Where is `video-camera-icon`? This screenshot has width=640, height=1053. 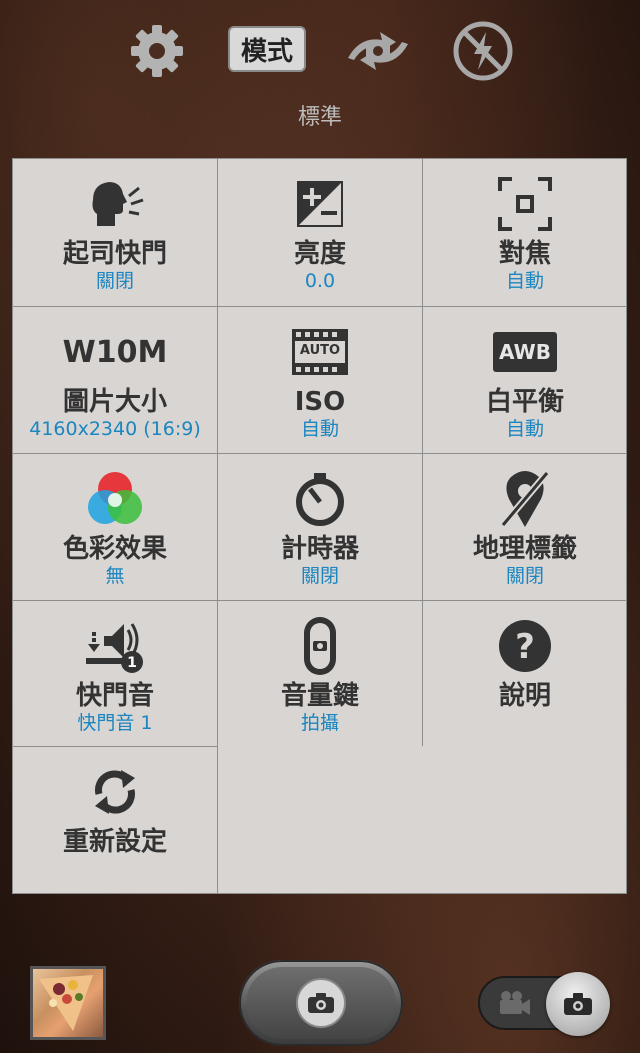 video-camera-icon is located at coordinates (515, 1005).